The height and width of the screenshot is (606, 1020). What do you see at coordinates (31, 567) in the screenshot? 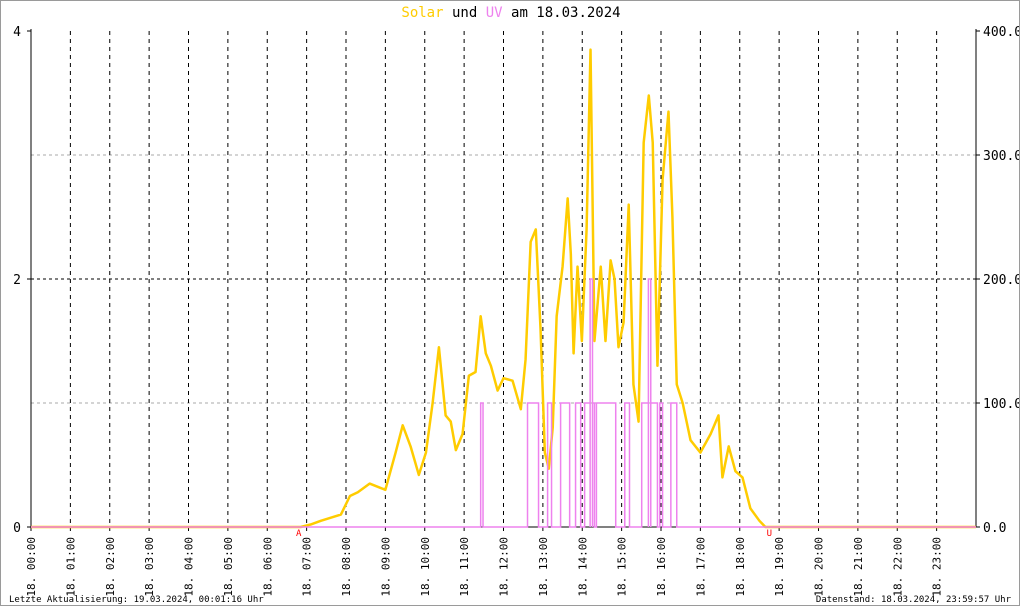
I see `x-tick-label: 18. 00:00` at bounding box center [31, 567].